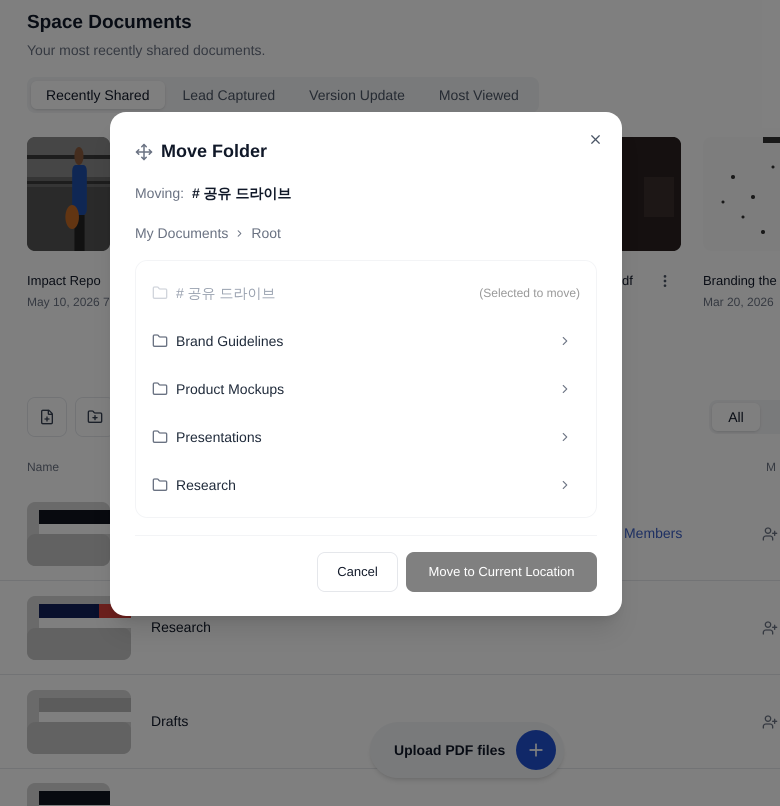 The width and height of the screenshot is (780, 806). I want to click on page-subtitle: Your most recently shared documents., so click(146, 50).